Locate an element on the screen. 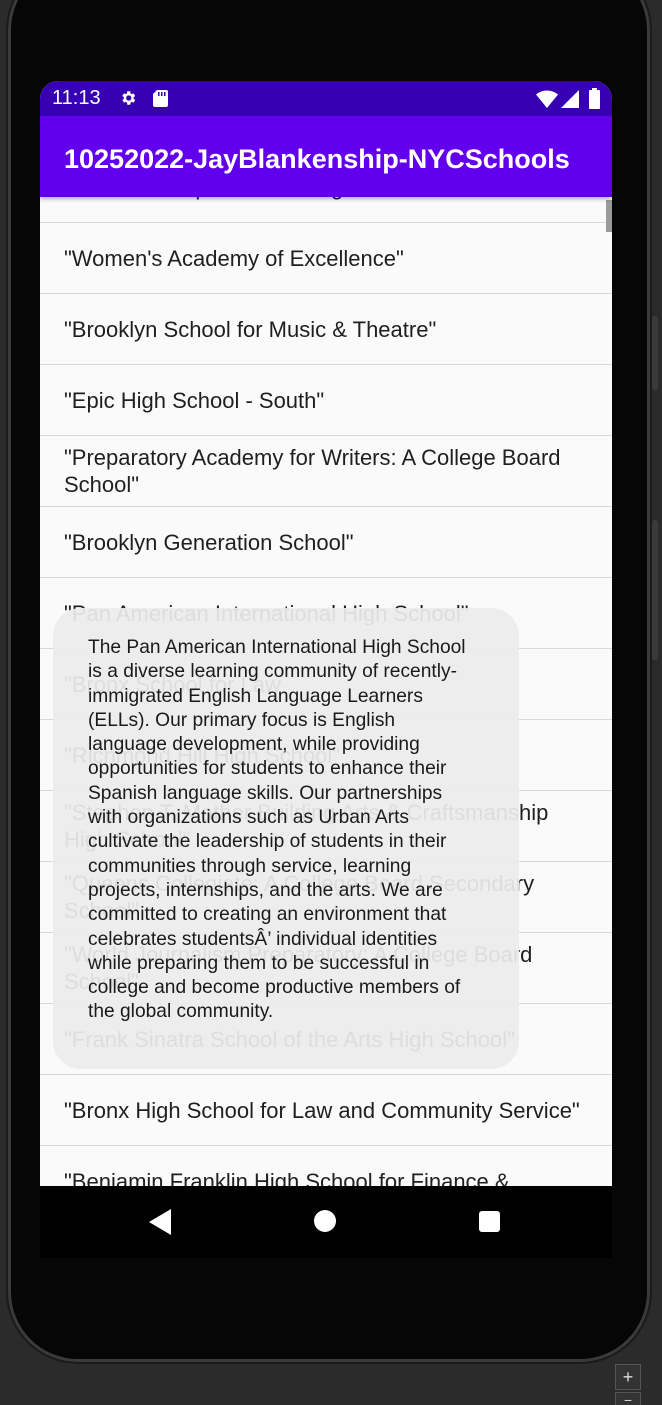  school-list-item: "Epic High School - South" is located at coordinates (326, 400).